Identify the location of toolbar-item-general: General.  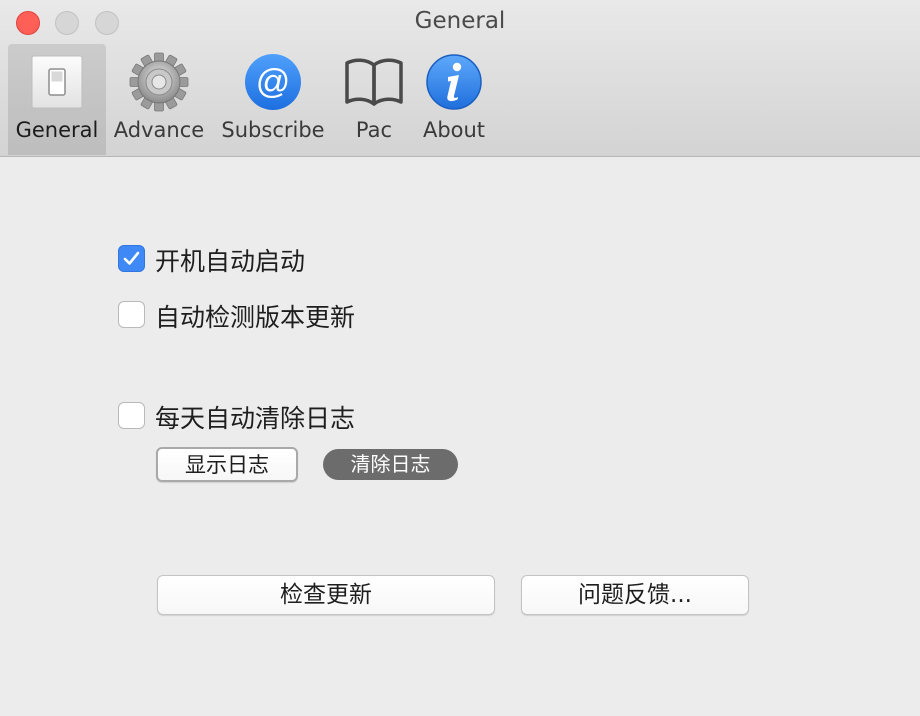
(57, 99).